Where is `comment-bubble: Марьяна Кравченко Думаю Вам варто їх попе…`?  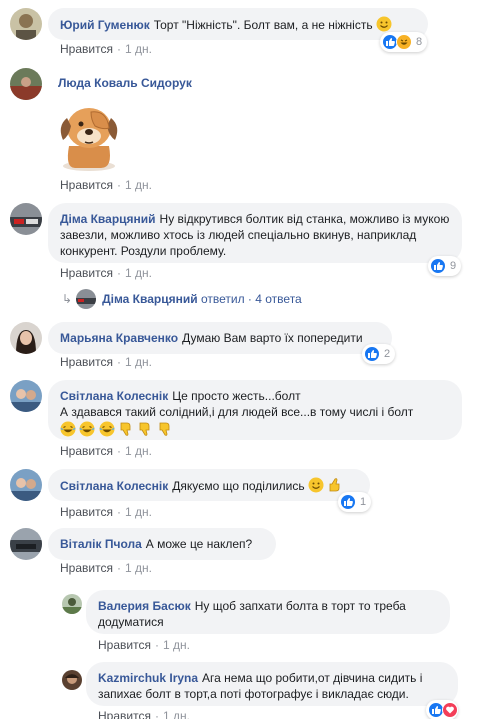
comment-bubble: Марьяна Кравченко Думаю Вам варто їх попе… is located at coordinates (220, 338).